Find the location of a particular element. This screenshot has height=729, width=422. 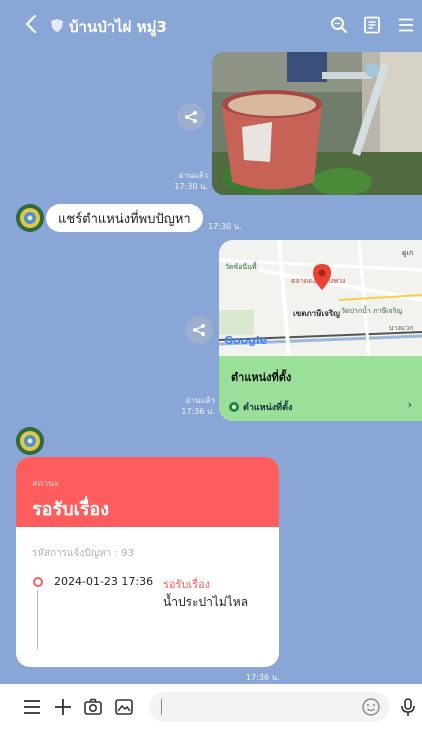

timeline-dot is located at coordinates (38, 582).